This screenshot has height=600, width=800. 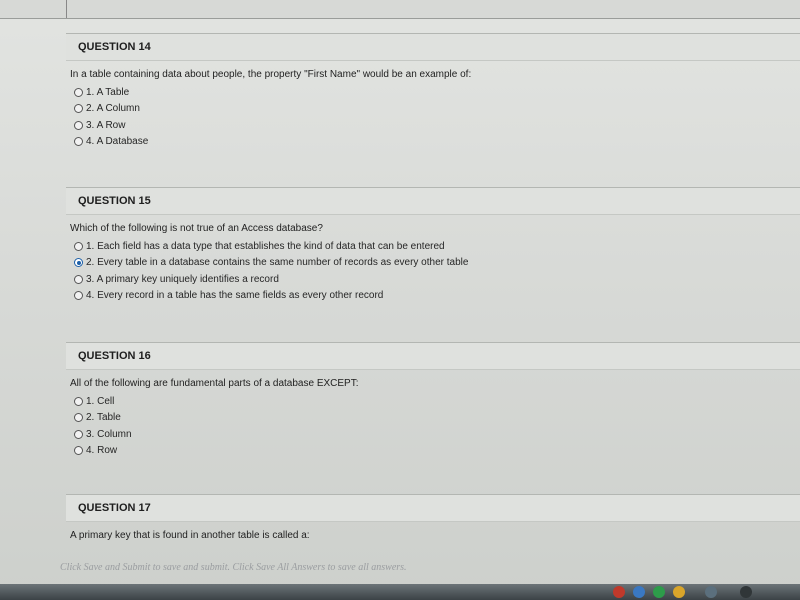 What do you see at coordinates (433, 47) in the screenshot?
I see `question-header: QUESTION 14` at bounding box center [433, 47].